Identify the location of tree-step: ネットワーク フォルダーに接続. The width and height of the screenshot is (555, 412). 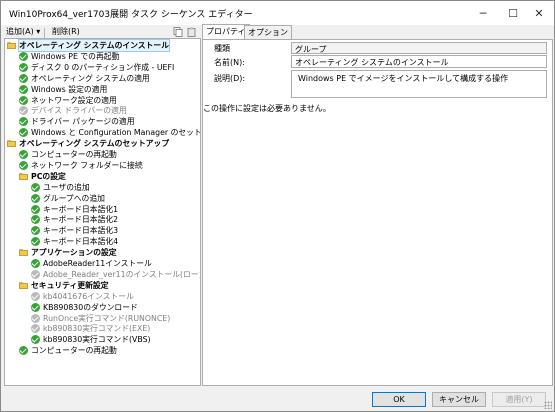
(81, 165).